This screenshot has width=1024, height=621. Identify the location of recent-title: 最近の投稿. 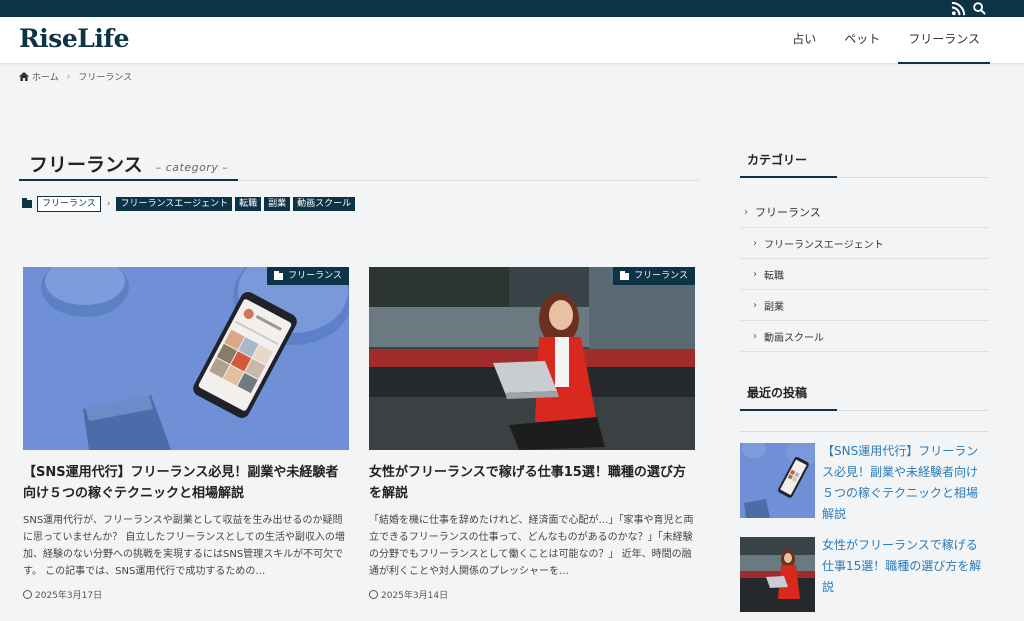
(789, 397).